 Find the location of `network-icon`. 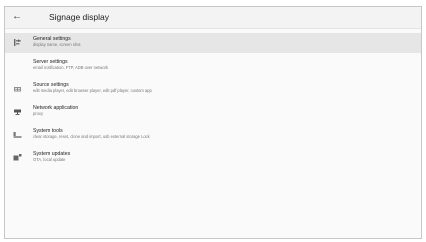

network-icon is located at coordinates (17, 112).